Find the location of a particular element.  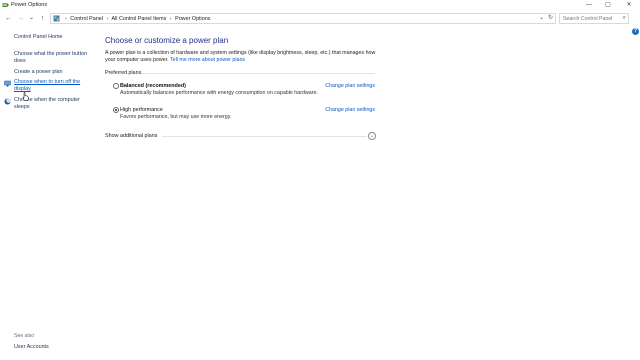

preferred-plans-label: Preferred plans is located at coordinates (123, 73).